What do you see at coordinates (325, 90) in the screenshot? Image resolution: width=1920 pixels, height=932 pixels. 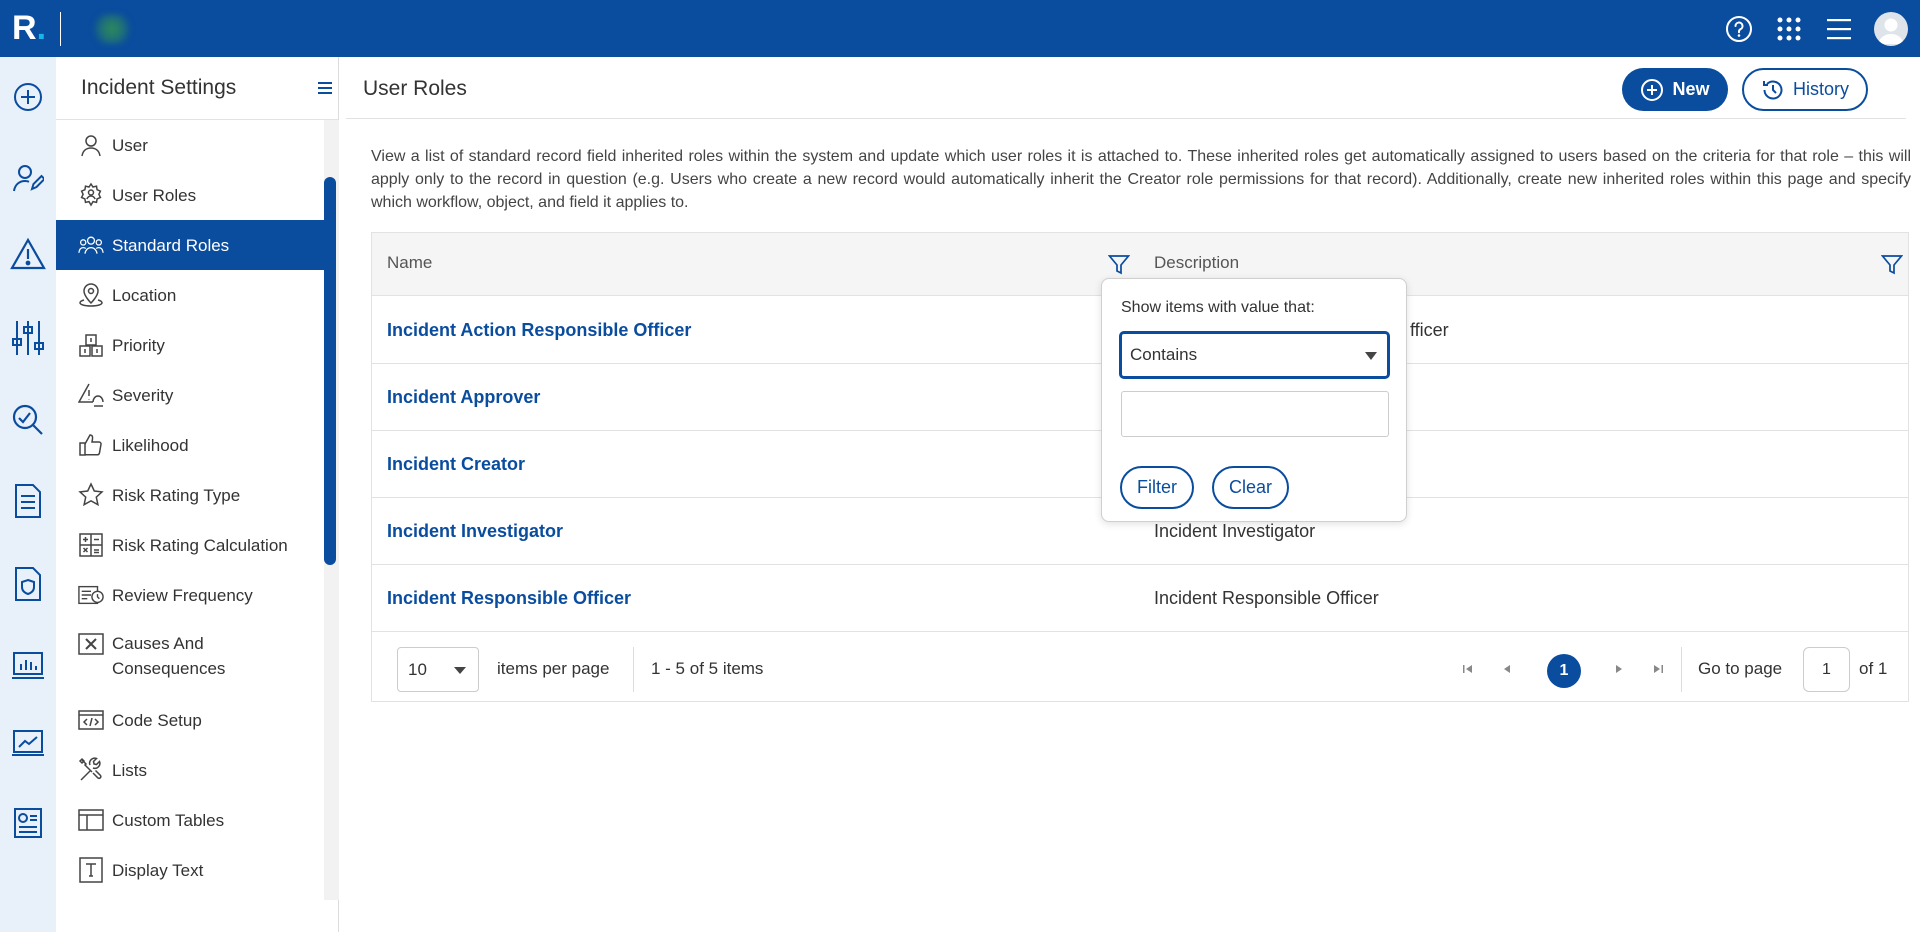 I see `collapse-menu-icon` at bounding box center [325, 90].